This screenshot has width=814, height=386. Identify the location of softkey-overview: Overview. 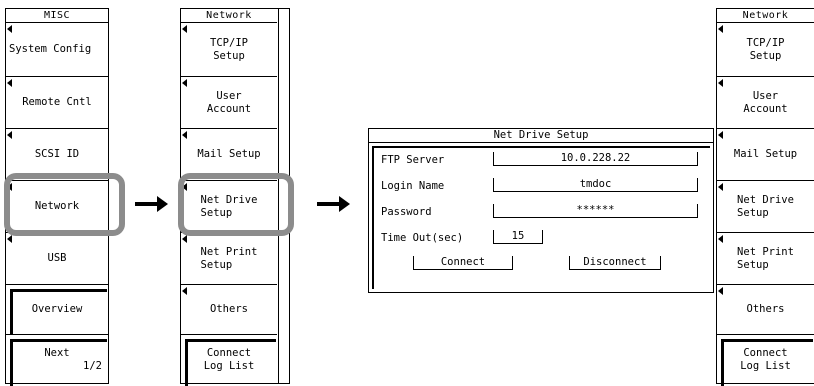
(57, 310).